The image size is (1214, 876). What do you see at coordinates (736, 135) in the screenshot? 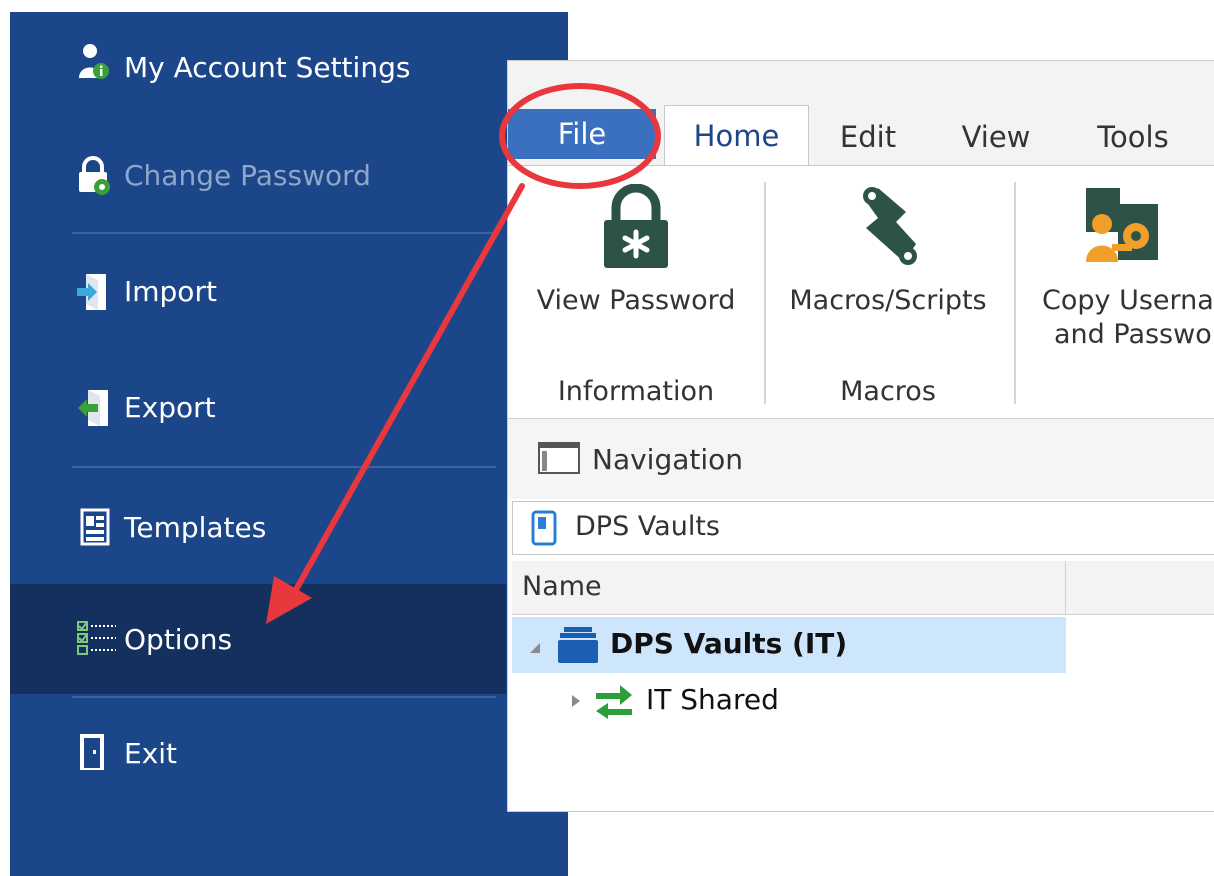
I see `tab-home: Home` at bounding box center [736, 135].